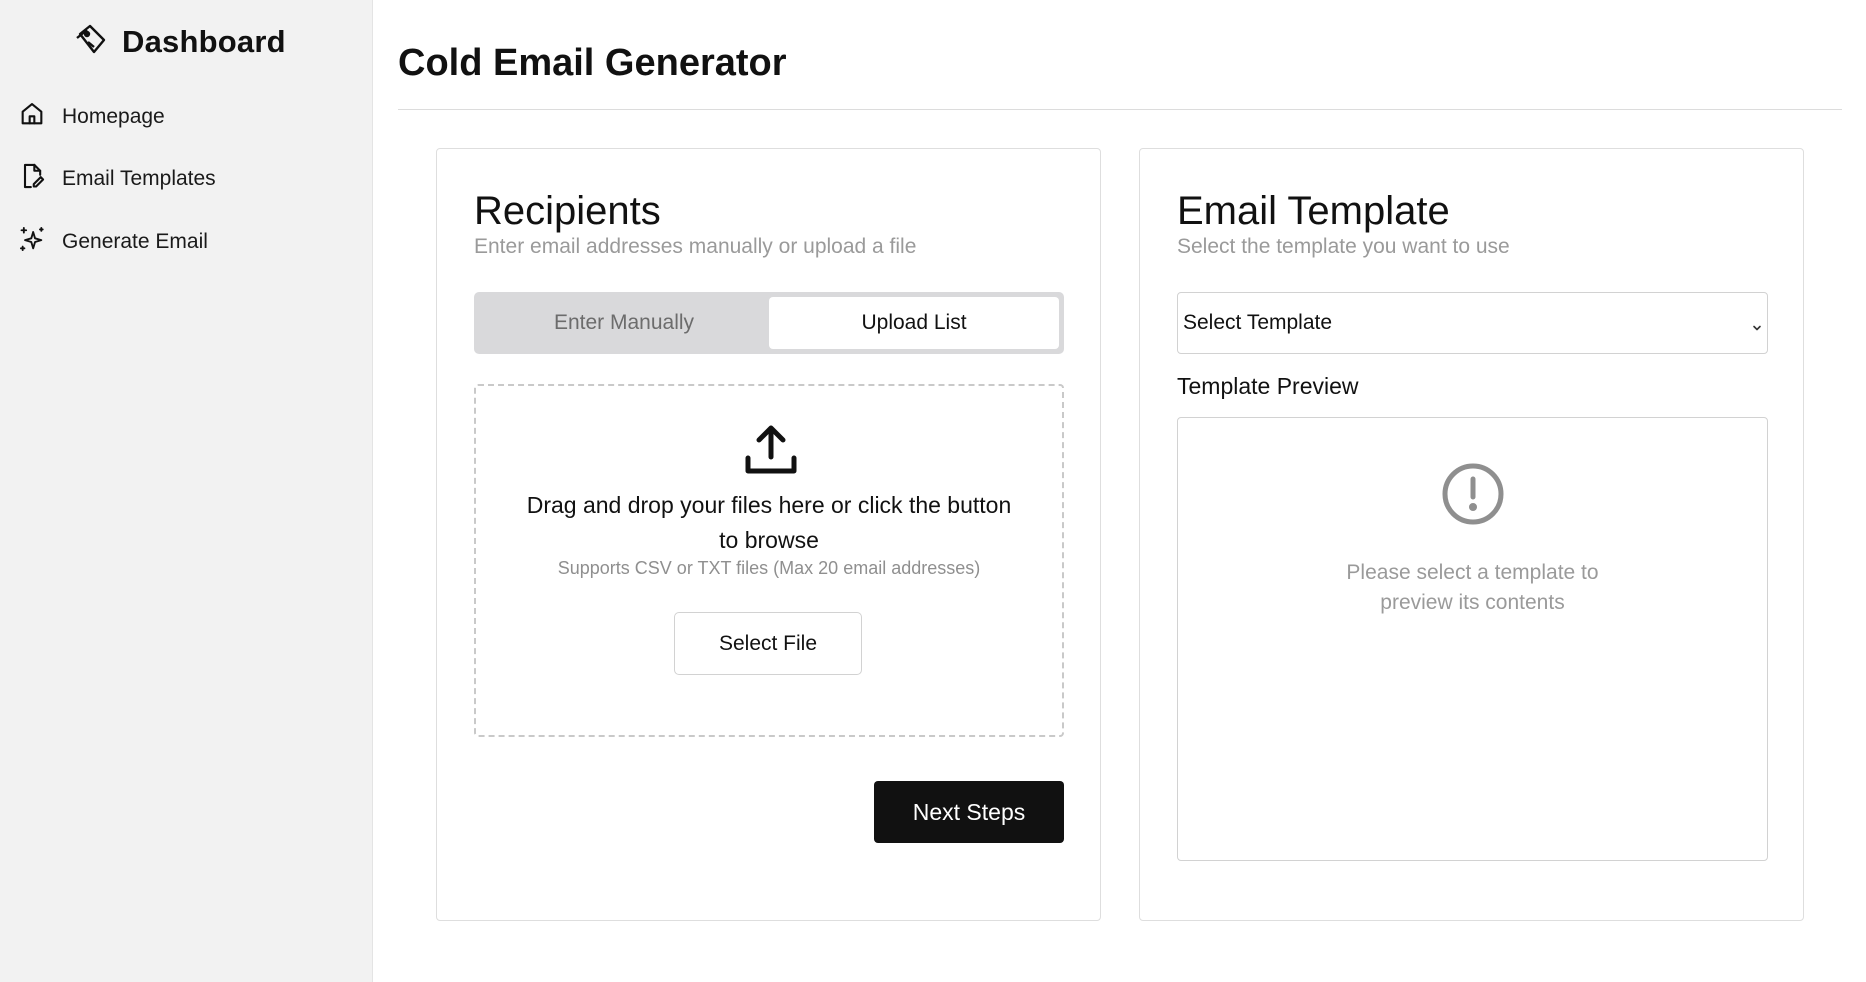 The image size is (1866, 982). I want to click on sidebar-item-label: Email Templates, so click(139, 178).